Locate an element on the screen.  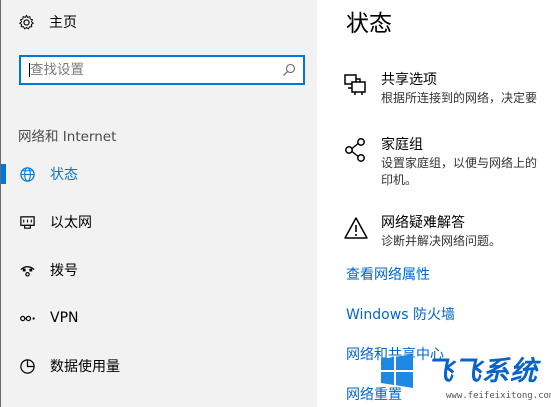
globe-icon is located at coordinates (27, 174).